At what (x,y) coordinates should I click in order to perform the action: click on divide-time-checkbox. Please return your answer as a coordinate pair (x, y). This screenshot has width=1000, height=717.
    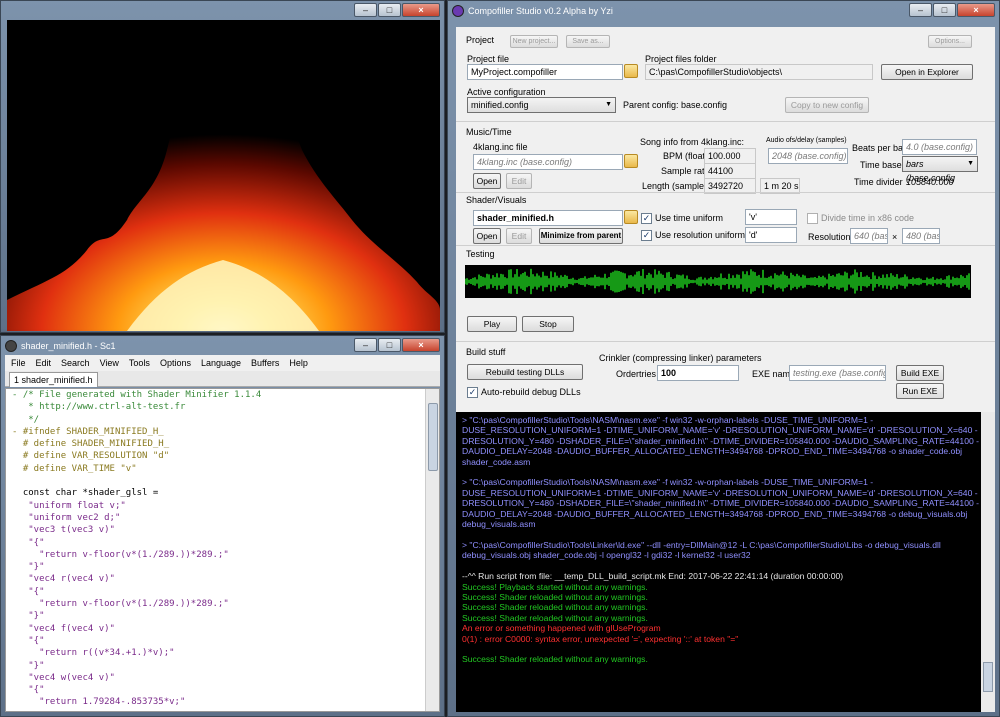
    Looking at the image, I should click on (812, 218).